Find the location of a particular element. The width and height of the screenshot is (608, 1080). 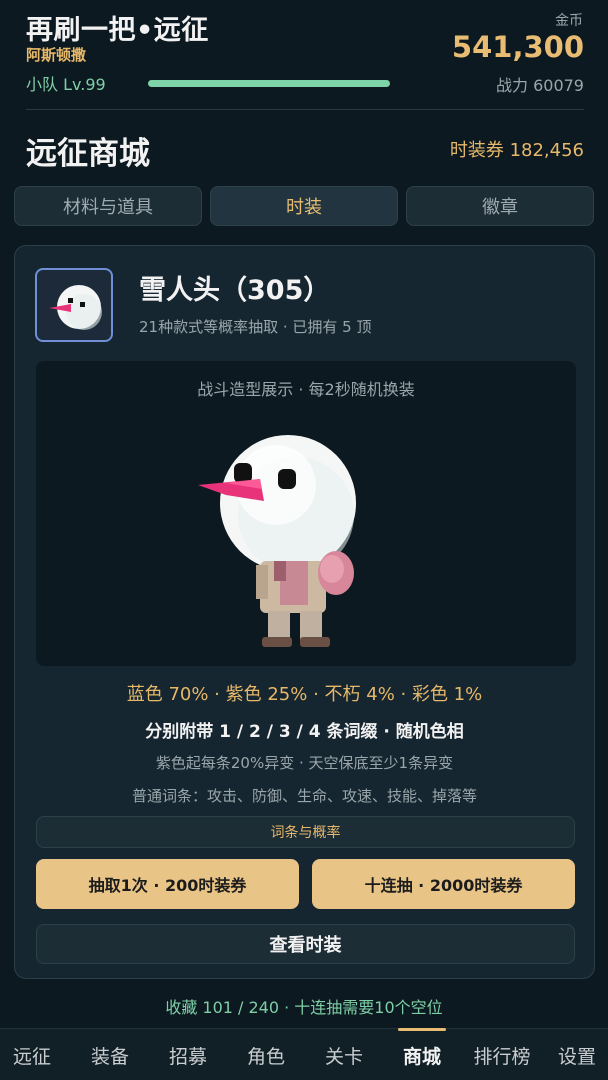

bottom-navigation: 远征 装备 招募 角色 关卡 商城 排行榜 设置 is located at coordinates (304, 1054).